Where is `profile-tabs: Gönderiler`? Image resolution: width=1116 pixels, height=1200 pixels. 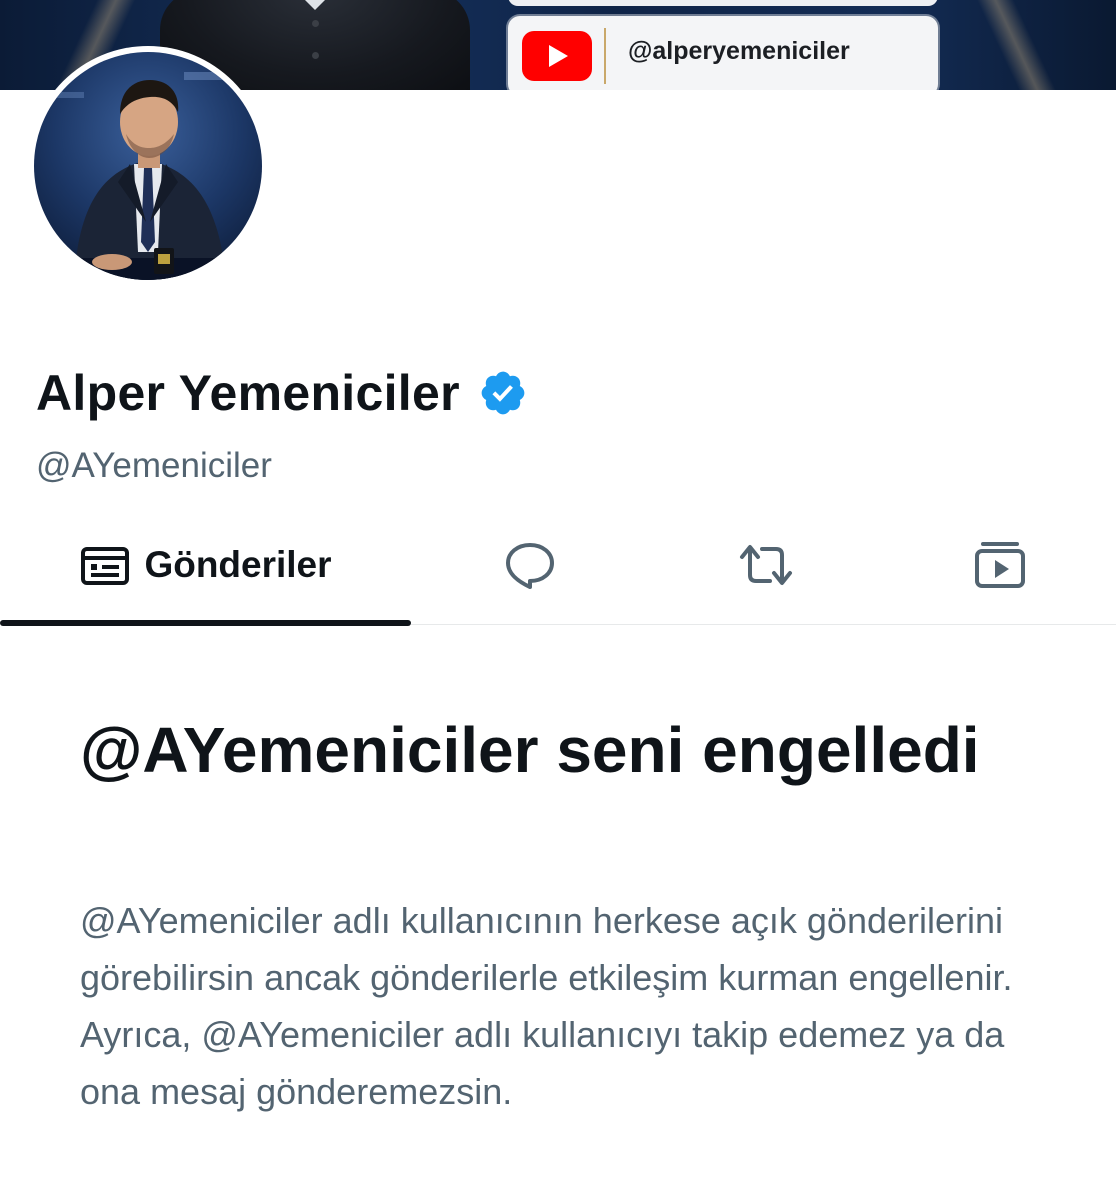 profile-tabs: Gönderiler is located at coordinates (558, 566).